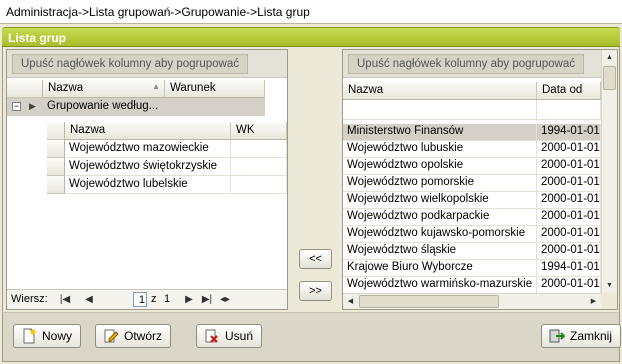  What do you see at coordinates (315, 259) in the screenshot?
I see `move-left-button: <<` at bounding box center [315, 259].